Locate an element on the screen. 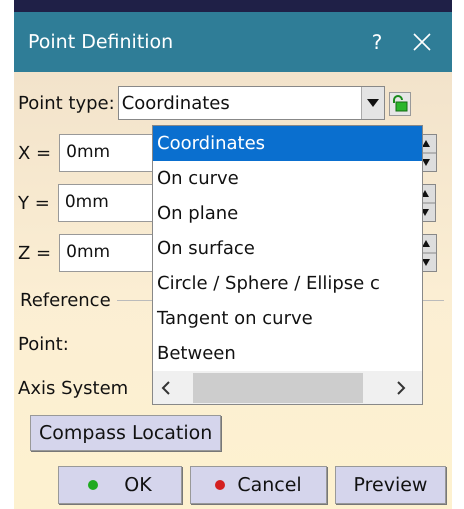 This screenshot has width=464, height=509. field-label: Point type: is located at coordinates (66, 104).